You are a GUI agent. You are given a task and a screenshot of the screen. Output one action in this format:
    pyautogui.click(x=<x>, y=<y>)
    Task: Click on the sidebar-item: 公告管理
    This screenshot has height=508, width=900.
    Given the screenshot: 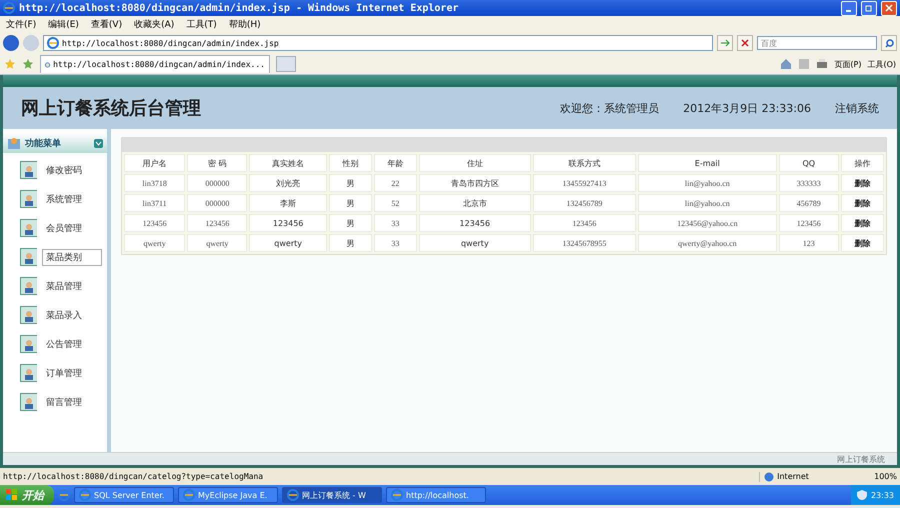 What is the action you would take?
    pyautogui.click(x=55, y=344)
    